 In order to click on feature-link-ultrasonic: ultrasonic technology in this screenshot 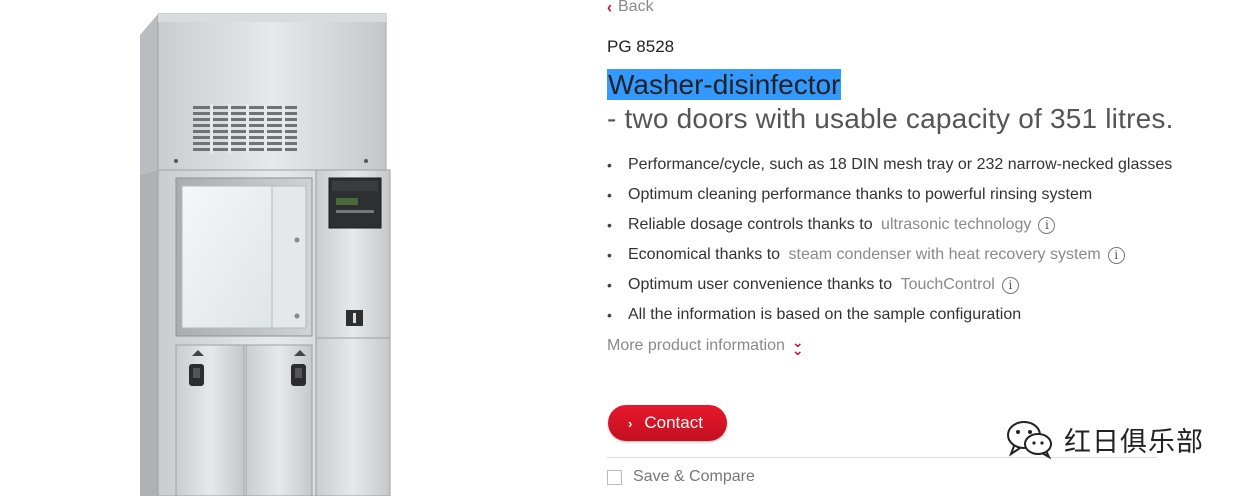, I will do `click(956, 225)`.